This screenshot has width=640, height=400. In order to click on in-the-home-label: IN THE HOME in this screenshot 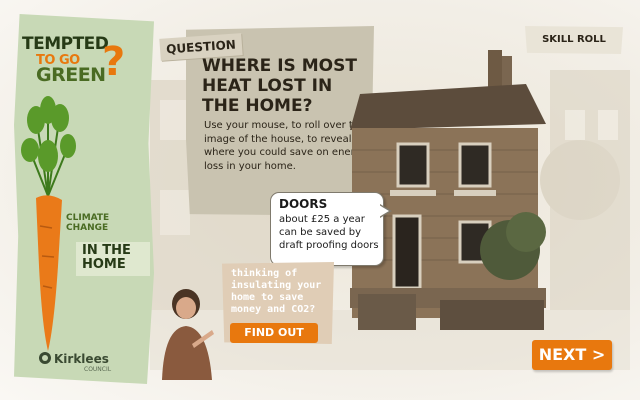, I will do `click(106, 257)`.